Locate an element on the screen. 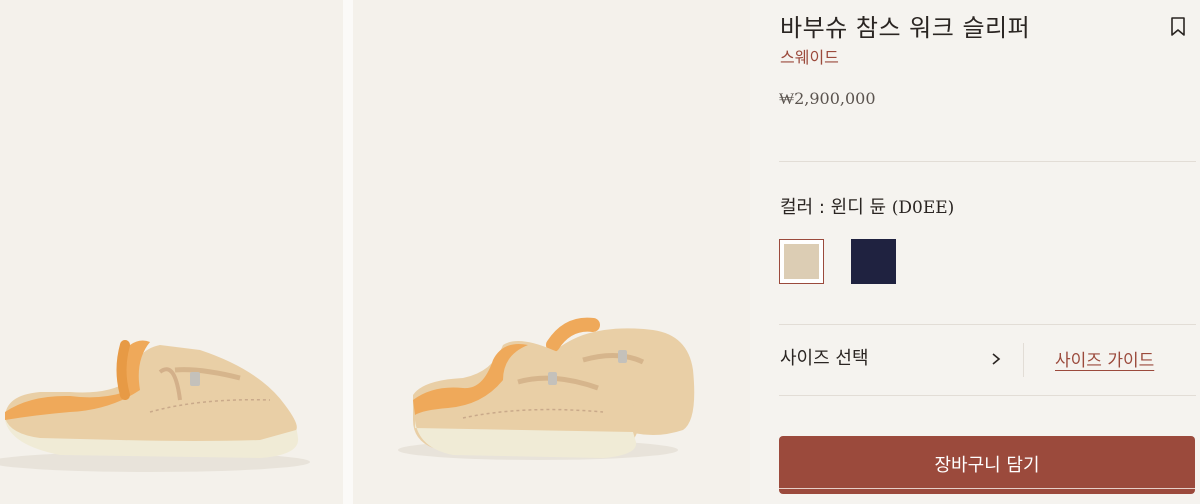 This screenshot has height=504, width=1200. swatch-windy-dune is located at coordinates (801, 261).